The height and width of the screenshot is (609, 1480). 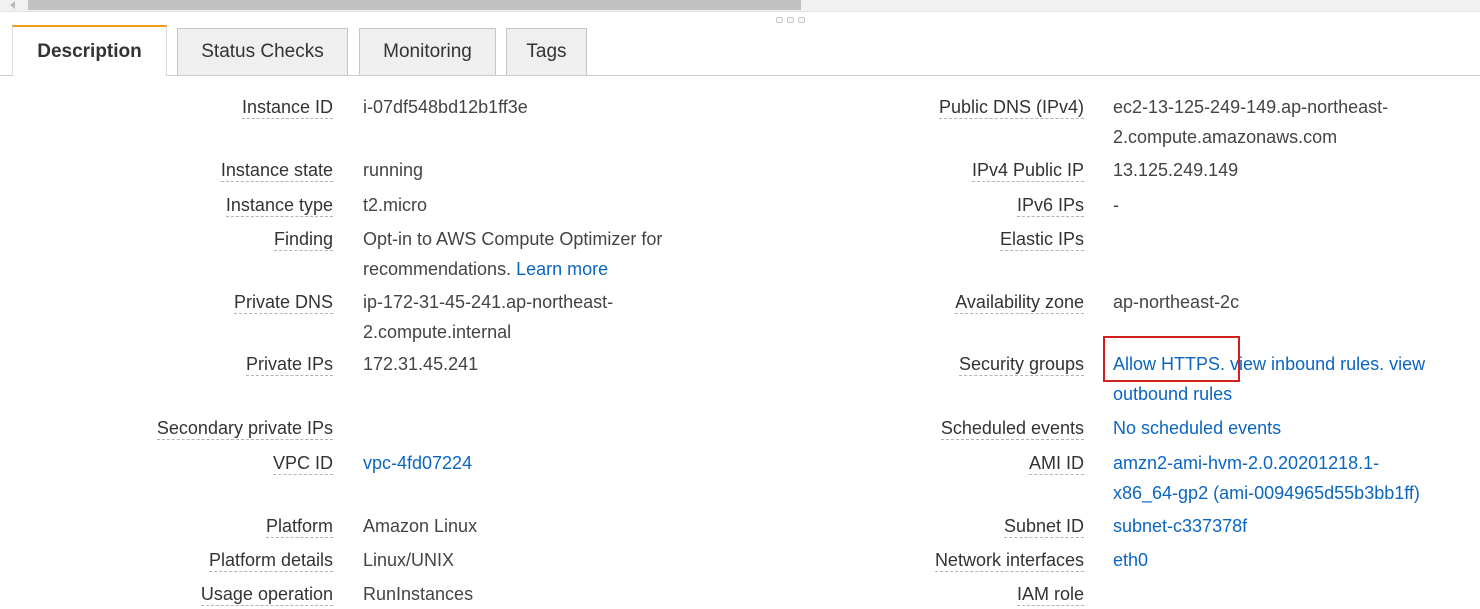 I want to click on availability-zone-value: ap-northeast-2c, so click(x=1176, y=302).